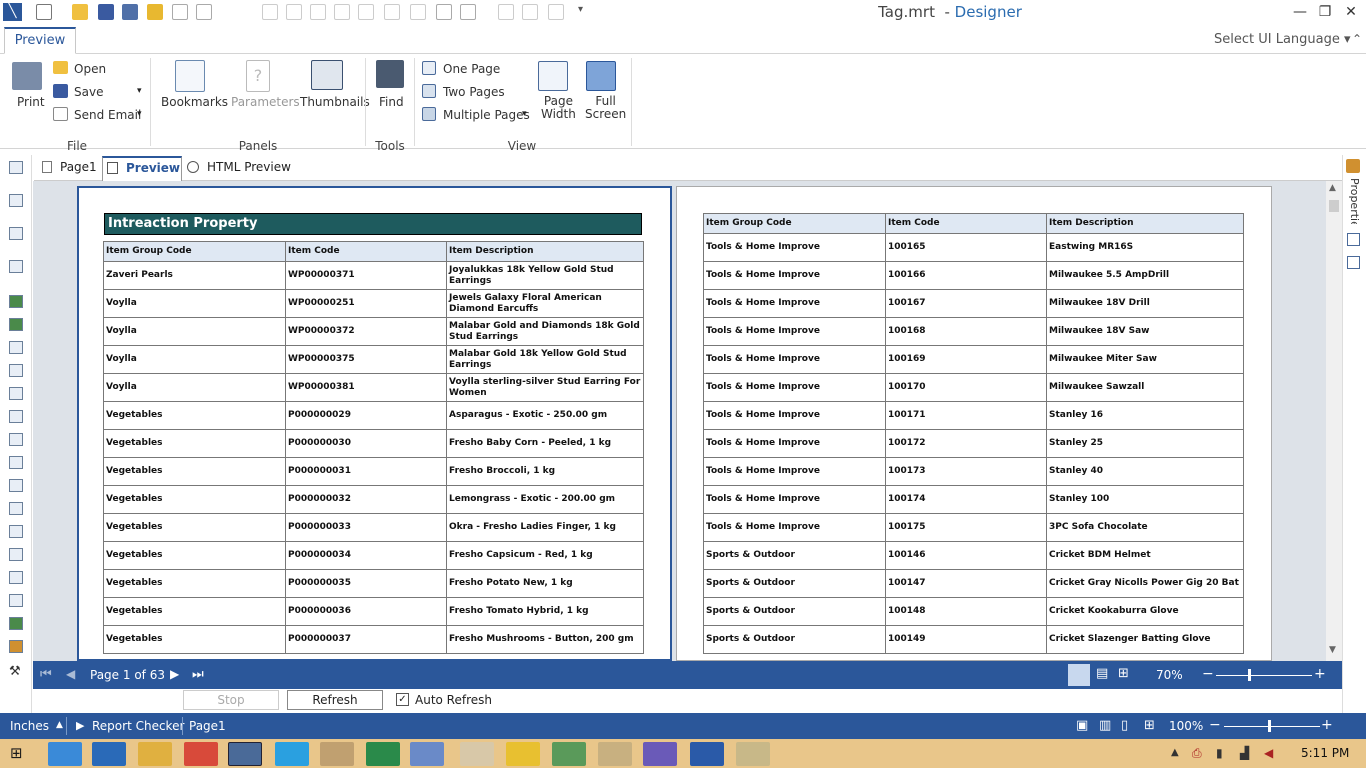 This screenshot has width=1366, height=768. Describe the element at coordinates (427, 754) in the screenshot. I see `network-app-icon` at that location.